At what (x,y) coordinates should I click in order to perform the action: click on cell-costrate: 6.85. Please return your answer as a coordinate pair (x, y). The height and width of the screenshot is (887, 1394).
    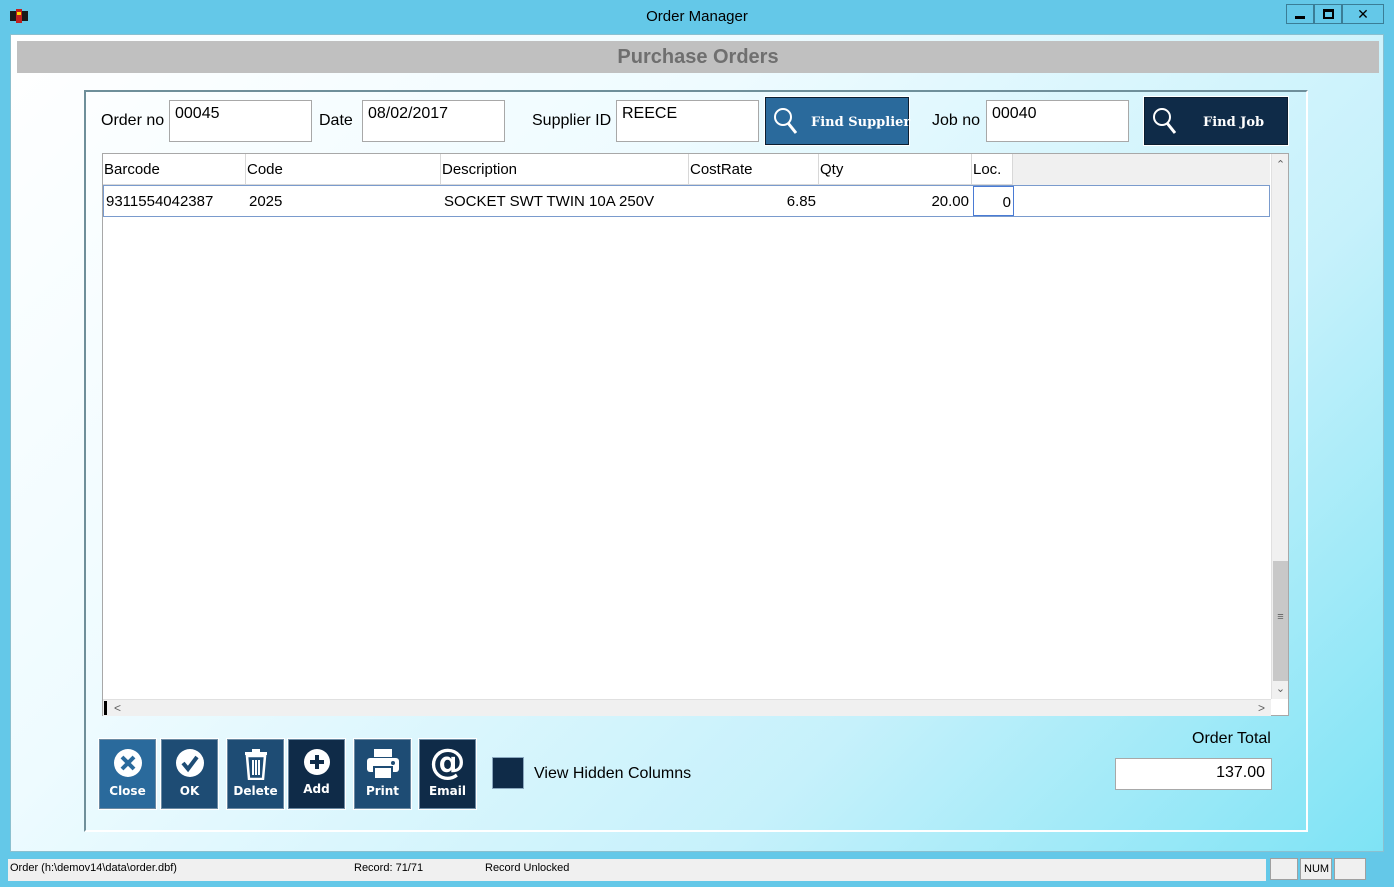
    Looking at the image, I should click on (754, 201).